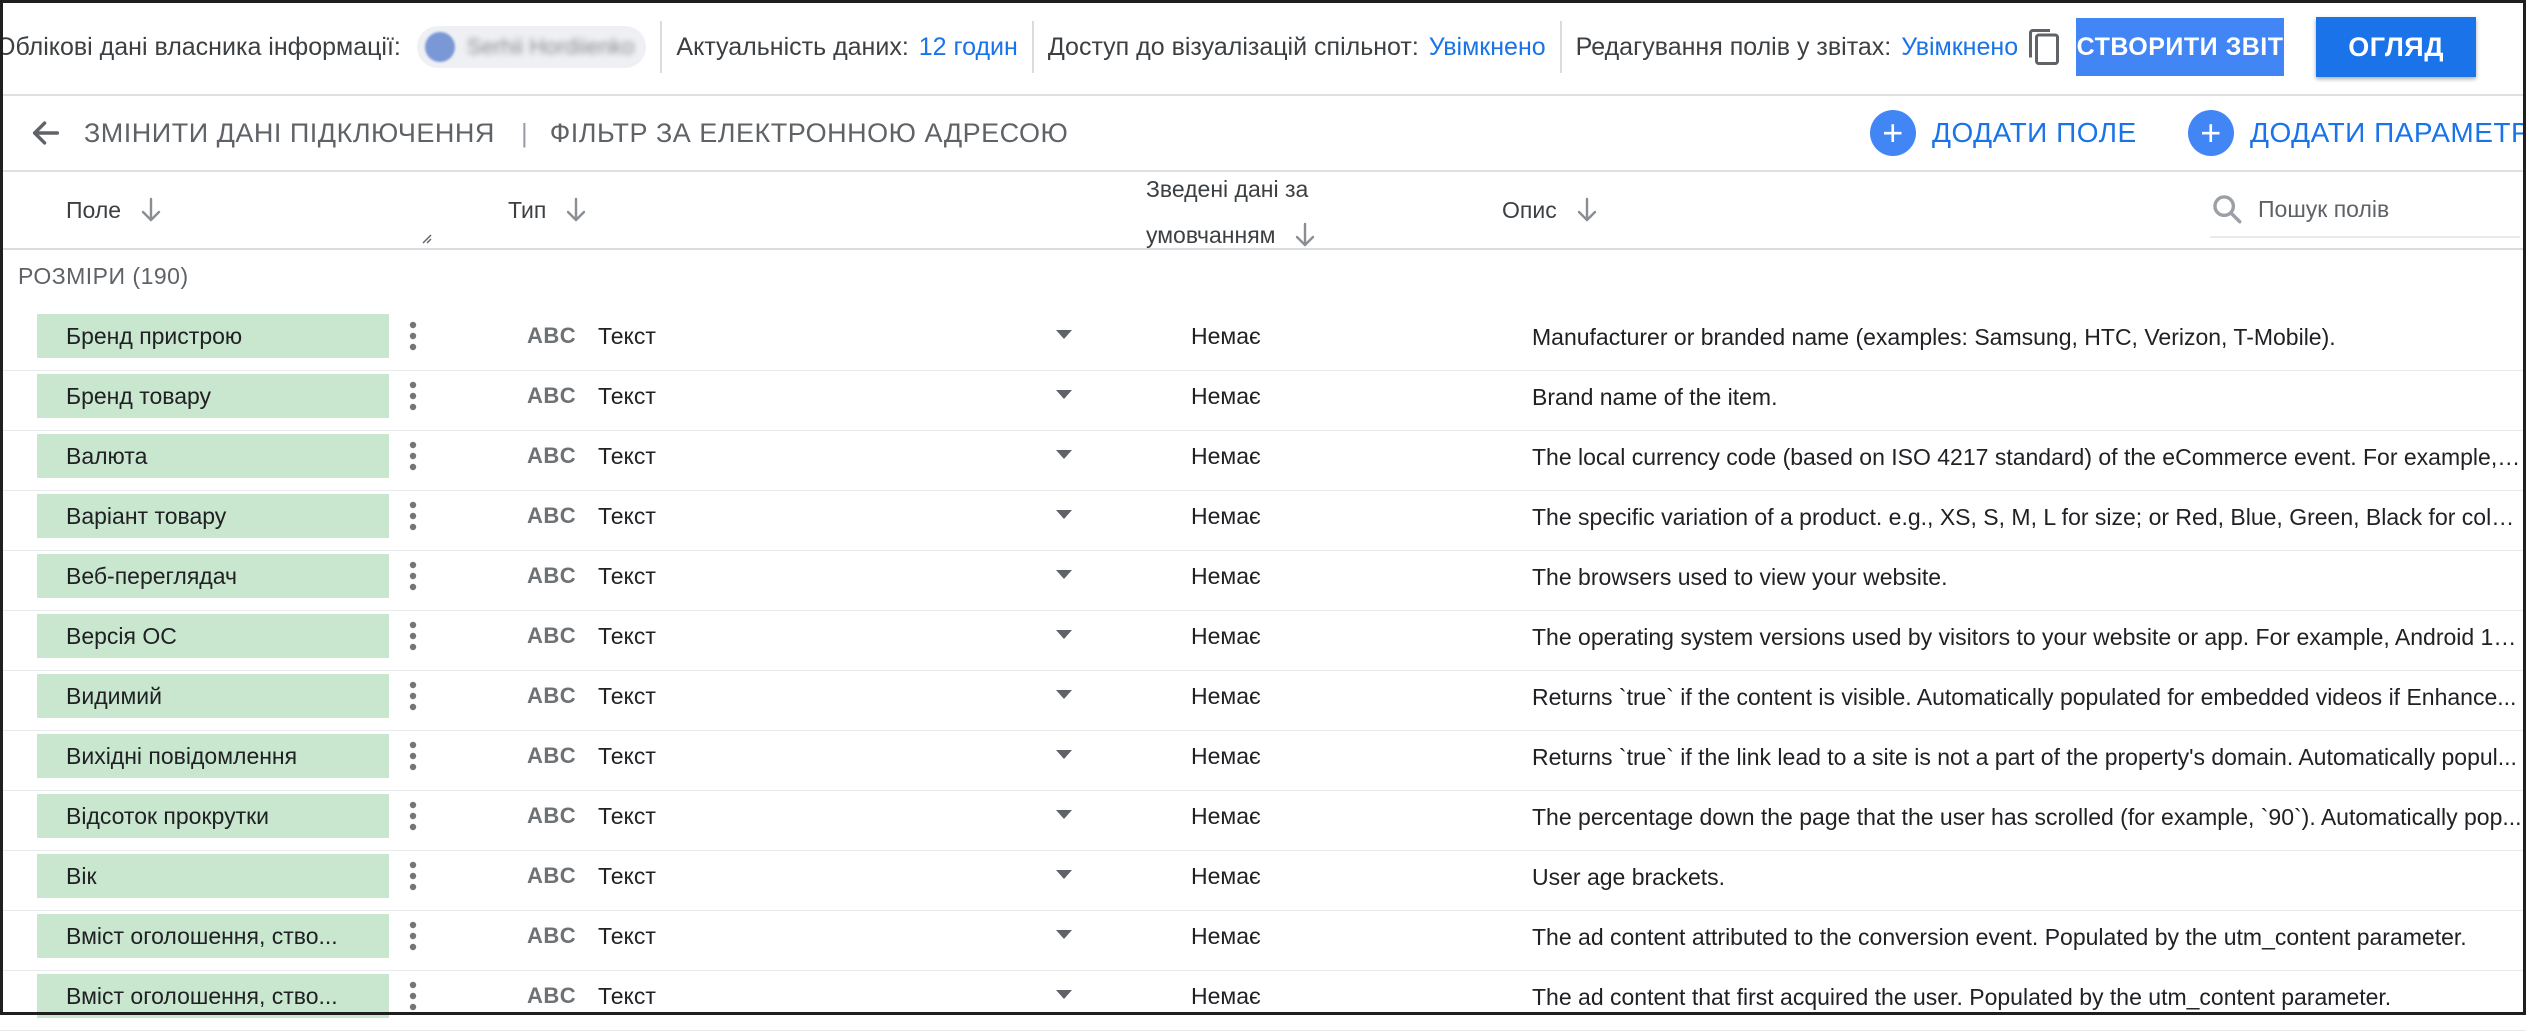 Image resolution: width=2526 pixels, height=1031 pixels. I want to click on data-freshness-link: 12 годин, so click(968, 47).